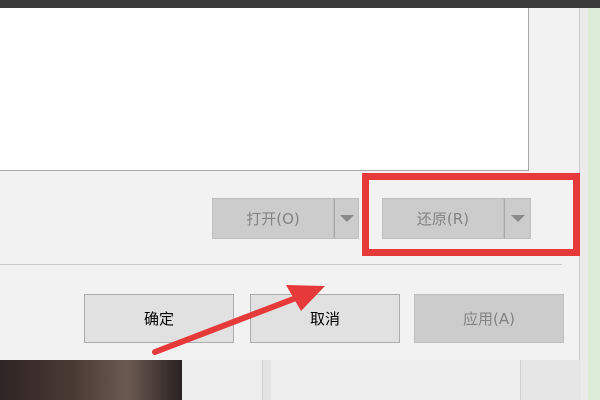 This screenshot has height=400, width=600. I want to click on annotation-highlight-box, so click(471, 214).